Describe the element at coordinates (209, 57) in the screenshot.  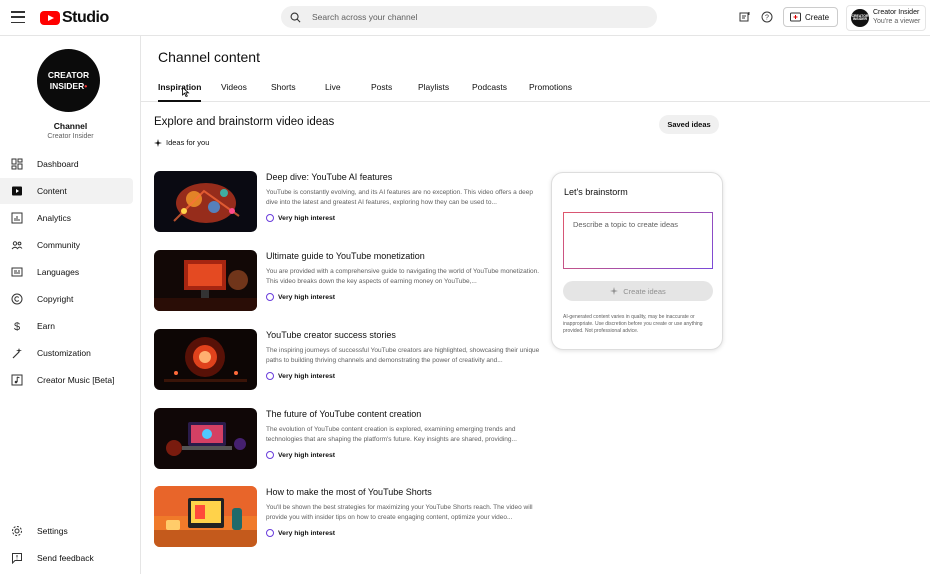
I see `page-title: Channel content` at that location.